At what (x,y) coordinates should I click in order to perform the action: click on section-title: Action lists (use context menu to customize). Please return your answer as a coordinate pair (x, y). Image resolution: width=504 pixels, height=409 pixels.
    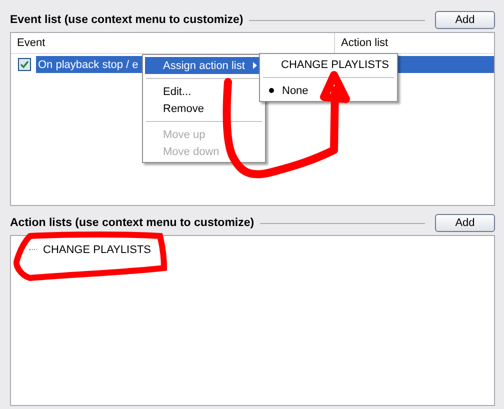
    Looking at the image, I should click on (132, 223).